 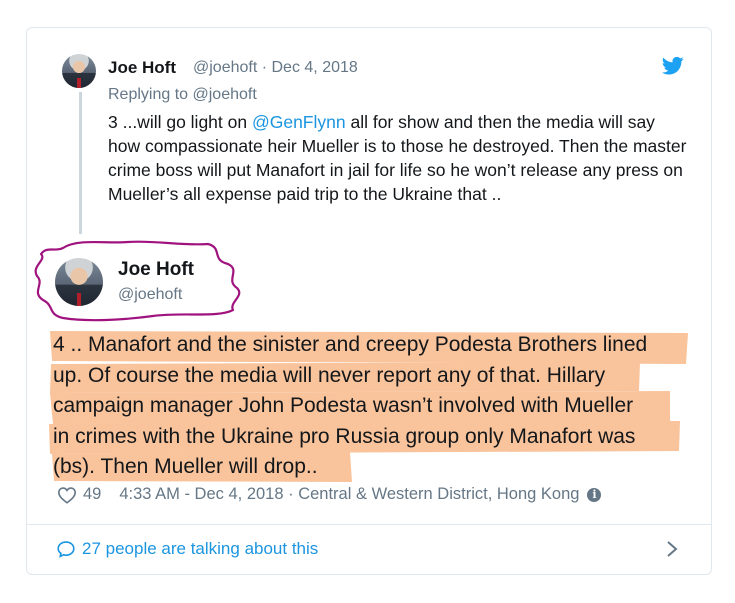 I want to click on avatar, so click(x=79, y=71).